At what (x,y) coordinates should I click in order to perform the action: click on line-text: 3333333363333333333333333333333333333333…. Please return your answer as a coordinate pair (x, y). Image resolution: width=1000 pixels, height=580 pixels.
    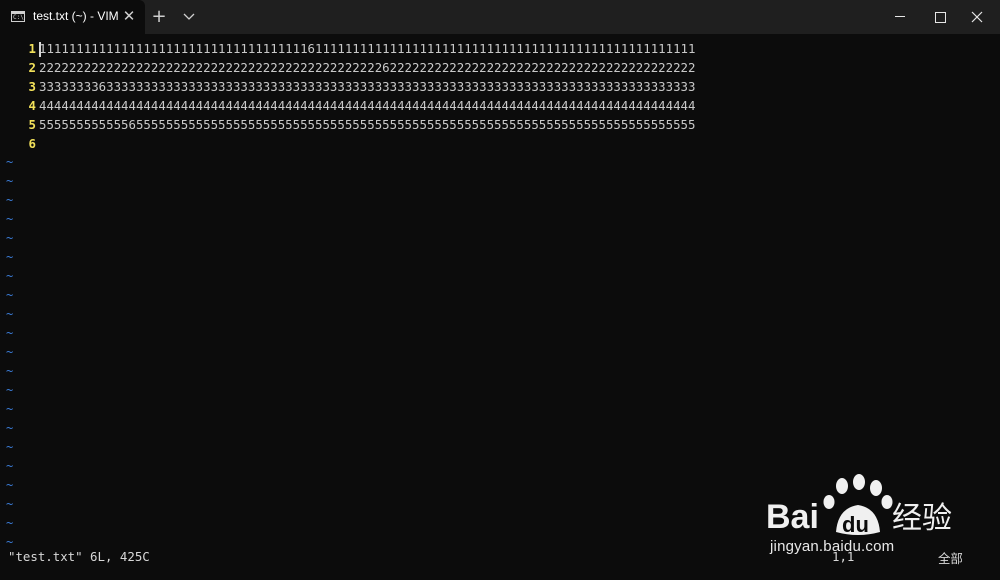
    Looking at the image, I should click on (365, 86).